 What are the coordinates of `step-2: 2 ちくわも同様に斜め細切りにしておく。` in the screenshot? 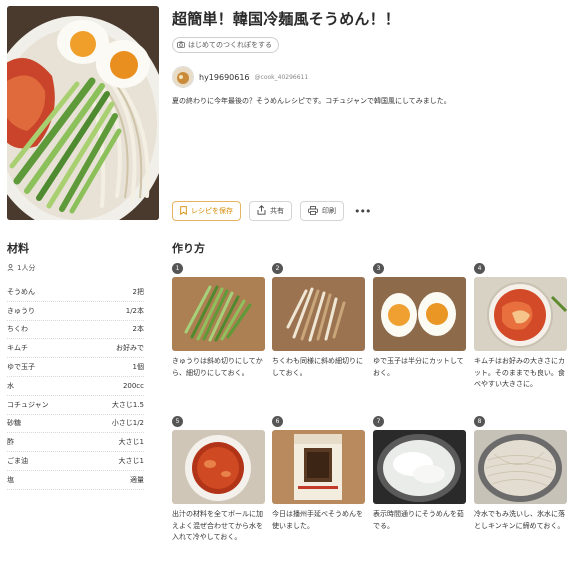 It's located at (318, 321).